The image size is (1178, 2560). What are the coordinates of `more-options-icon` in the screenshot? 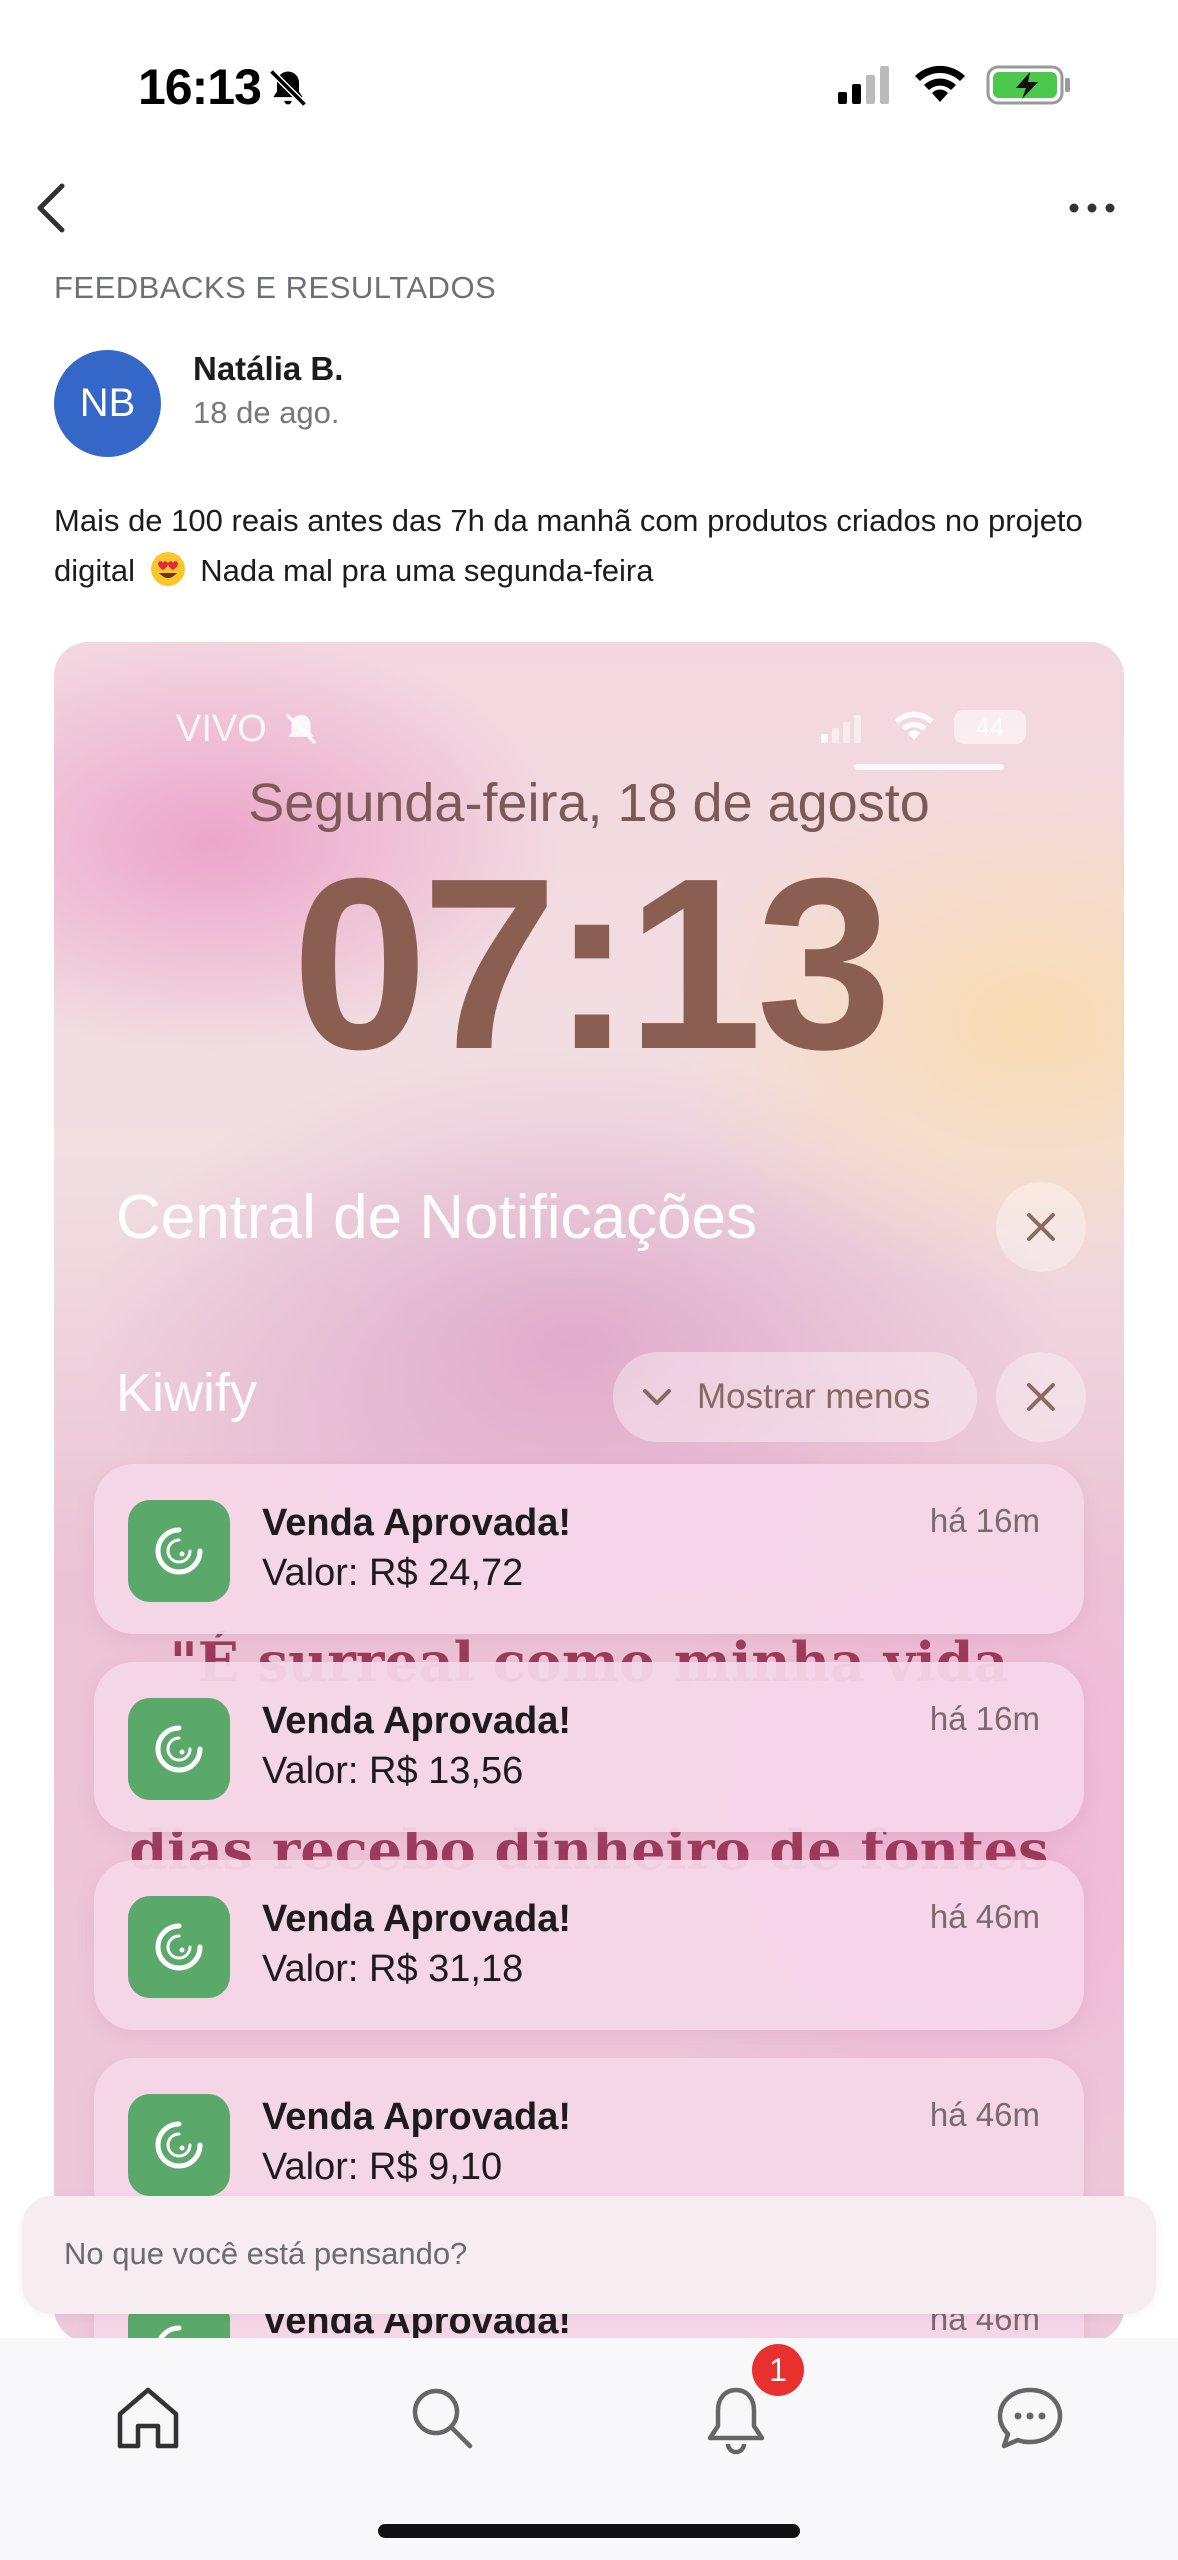 It's located at (1092, 208).